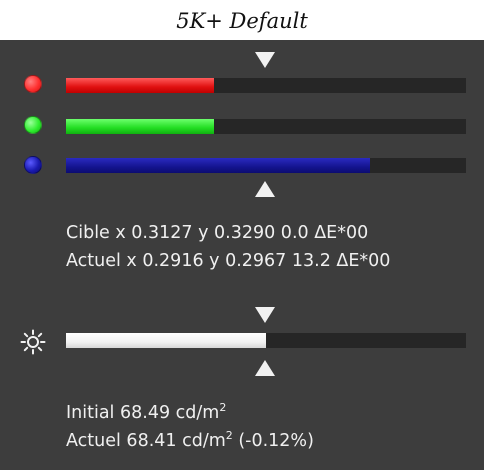 The height and width of the screenshot is (470, 484). Describe the element at coordinates (265, 189) in the screenshot. I see `rgb-target-marker-bottom-icon` at that location.